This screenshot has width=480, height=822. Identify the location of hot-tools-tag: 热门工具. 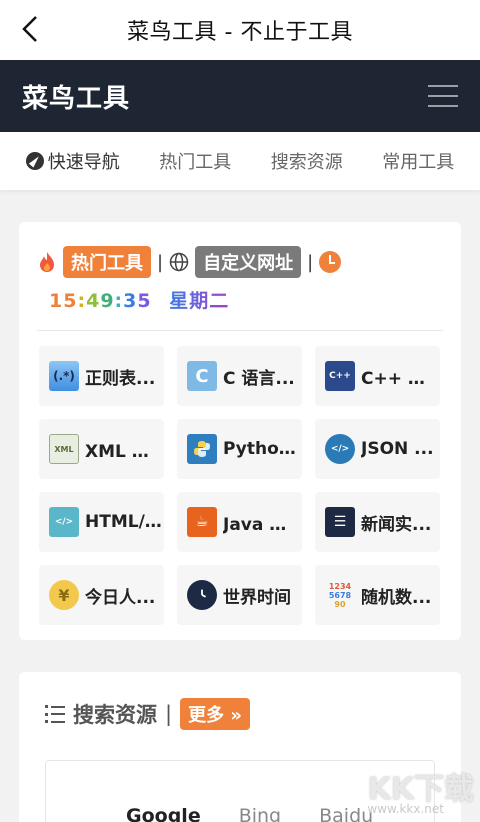
(107, 262).